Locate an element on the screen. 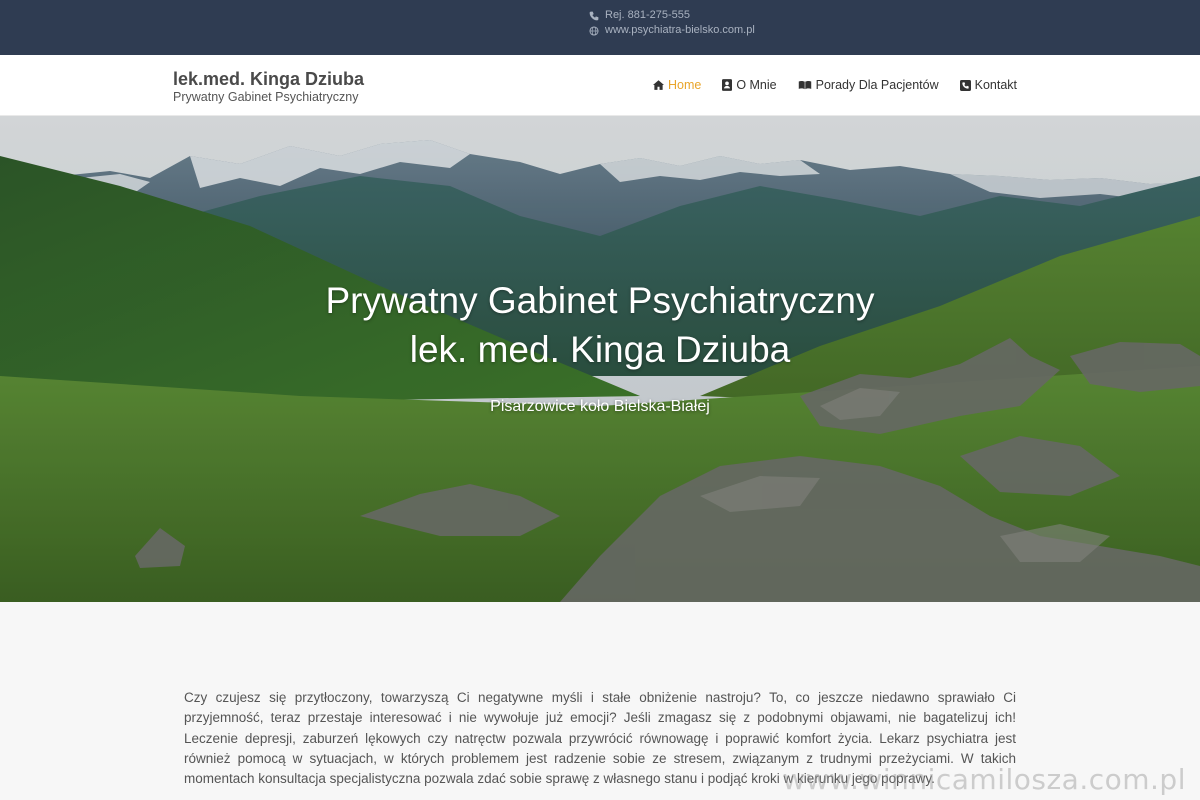 This screenshot has height=800, width=1200. brand-subtitle: Prywatny Gabinet Psychiatryczny is located at coordinates (266, 97).